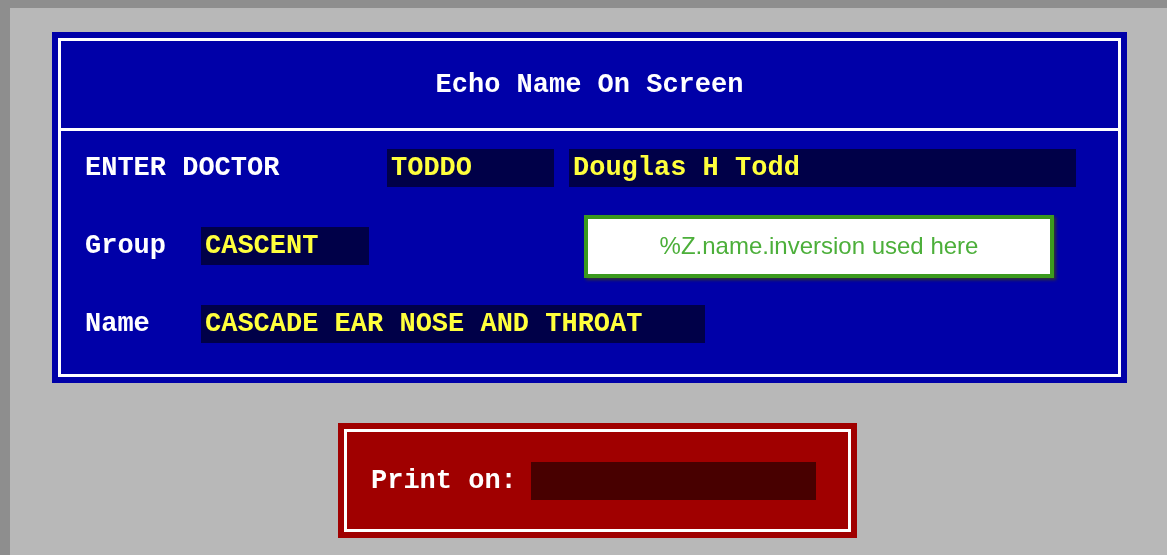 The image size is (1167, 555). I want to click on input-field: CASCADE EAR NOSE AND THROAT, so click(453, 324).